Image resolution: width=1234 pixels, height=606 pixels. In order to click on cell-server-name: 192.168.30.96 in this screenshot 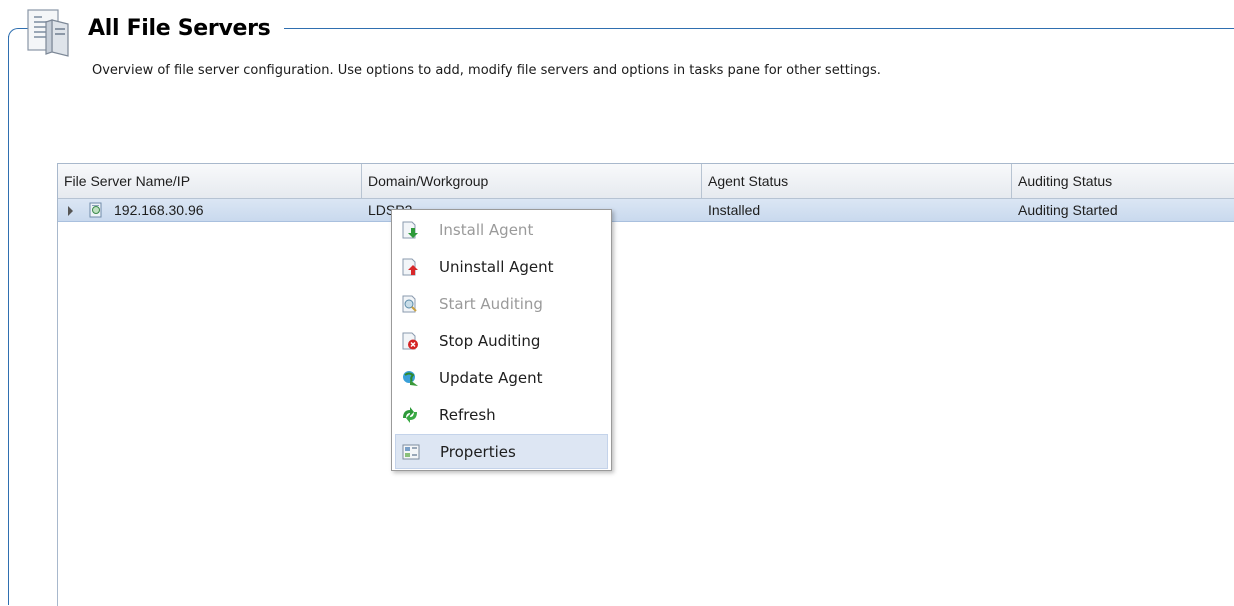, I will do `click(159, 210)`.